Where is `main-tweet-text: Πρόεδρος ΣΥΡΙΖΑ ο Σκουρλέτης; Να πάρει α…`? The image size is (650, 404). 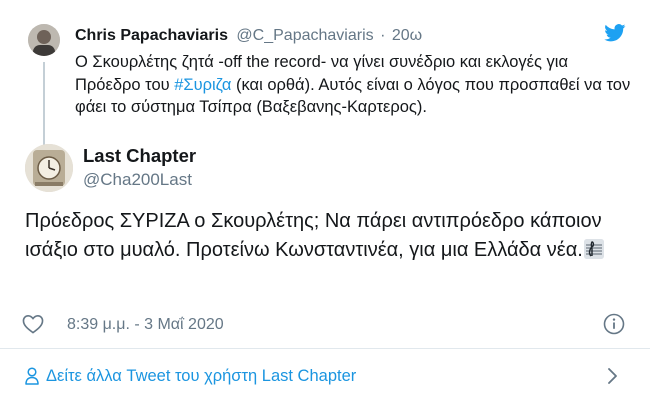 main-tweet-text: Πρόεδρος ΣΥΡΙΖΑ ο Σκουρλέτης; Να πάρει α… is located at coordinates (325, 236).